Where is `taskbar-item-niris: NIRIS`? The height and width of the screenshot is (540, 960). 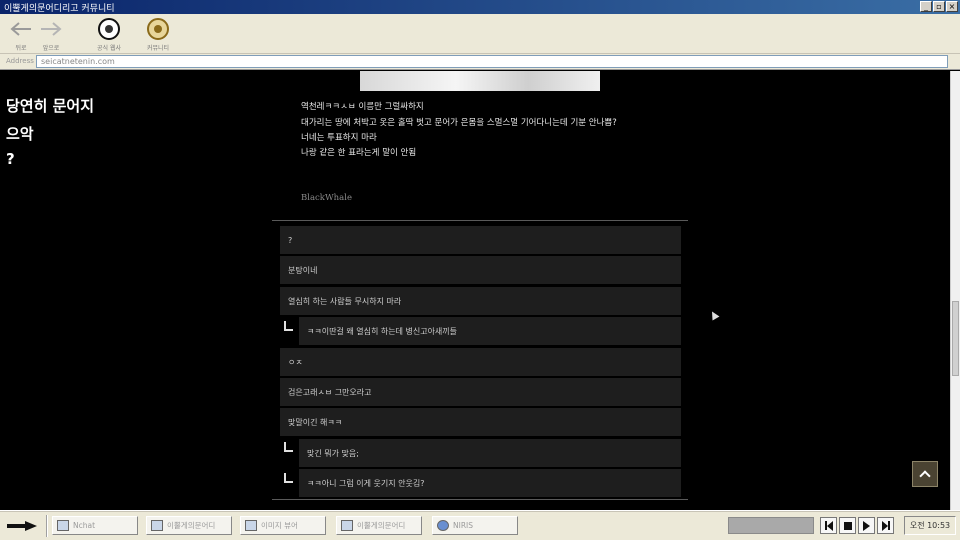
taskbar-item-niris: NIRIS is located at coordinates (475, 525).